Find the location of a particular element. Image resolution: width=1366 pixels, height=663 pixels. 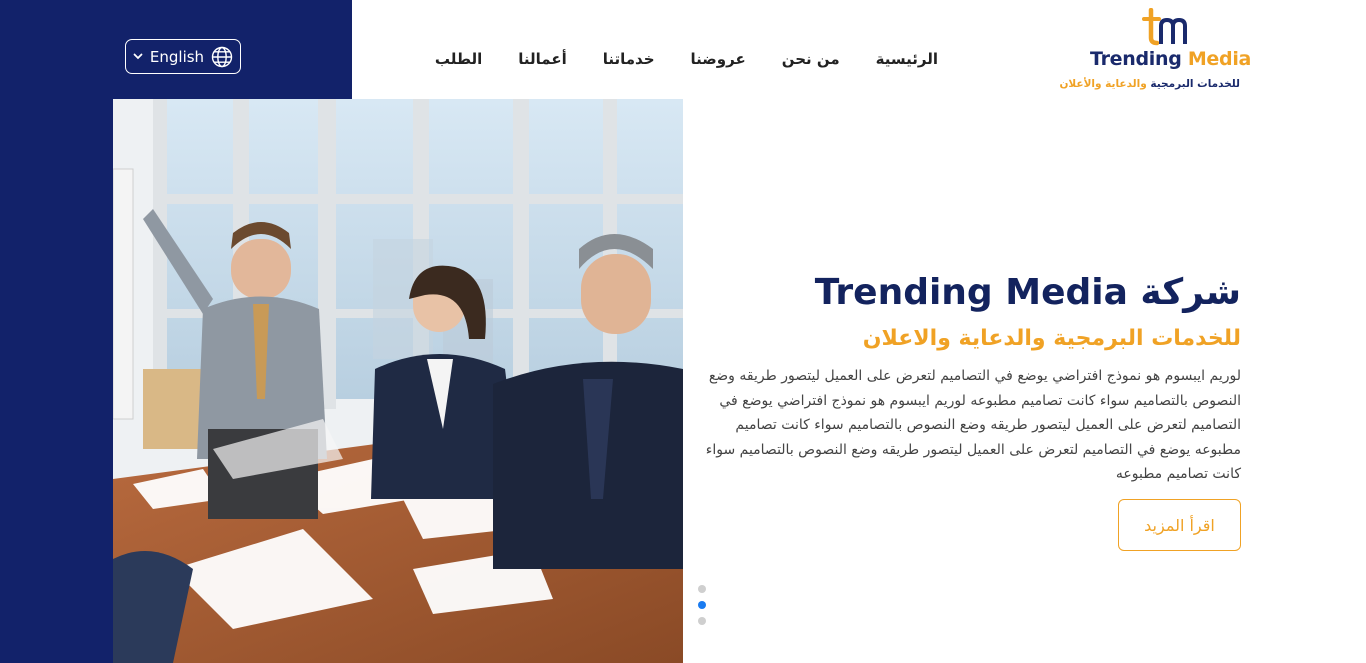

nav-order: الطلب is located at coordinates (458, 59).